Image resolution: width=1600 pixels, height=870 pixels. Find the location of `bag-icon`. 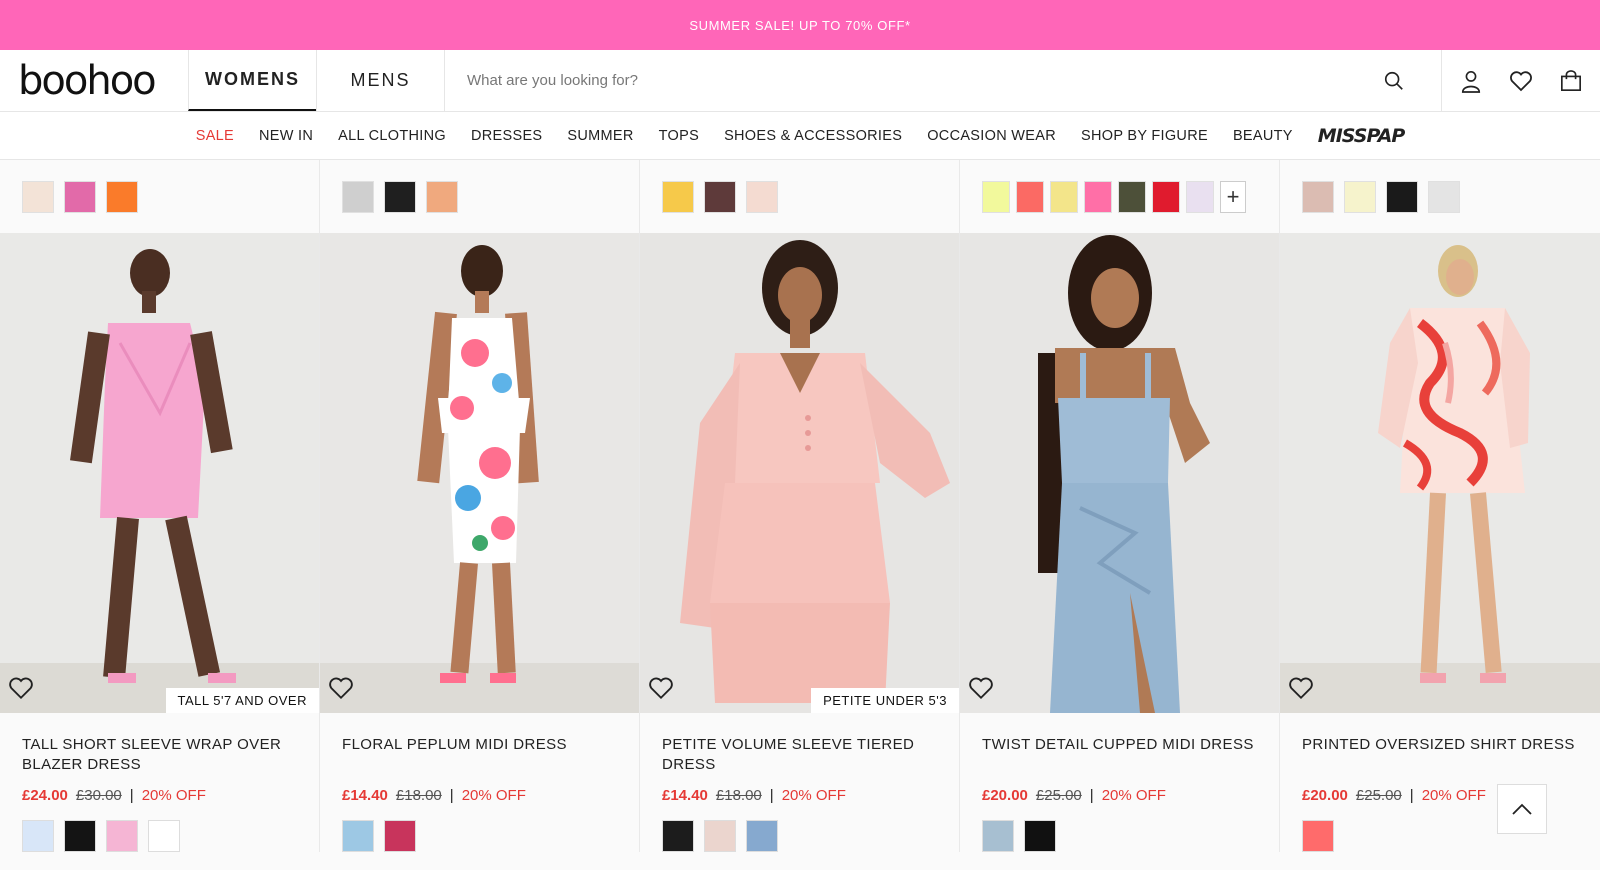

bag-icon is located at coordinates (1571, 80).